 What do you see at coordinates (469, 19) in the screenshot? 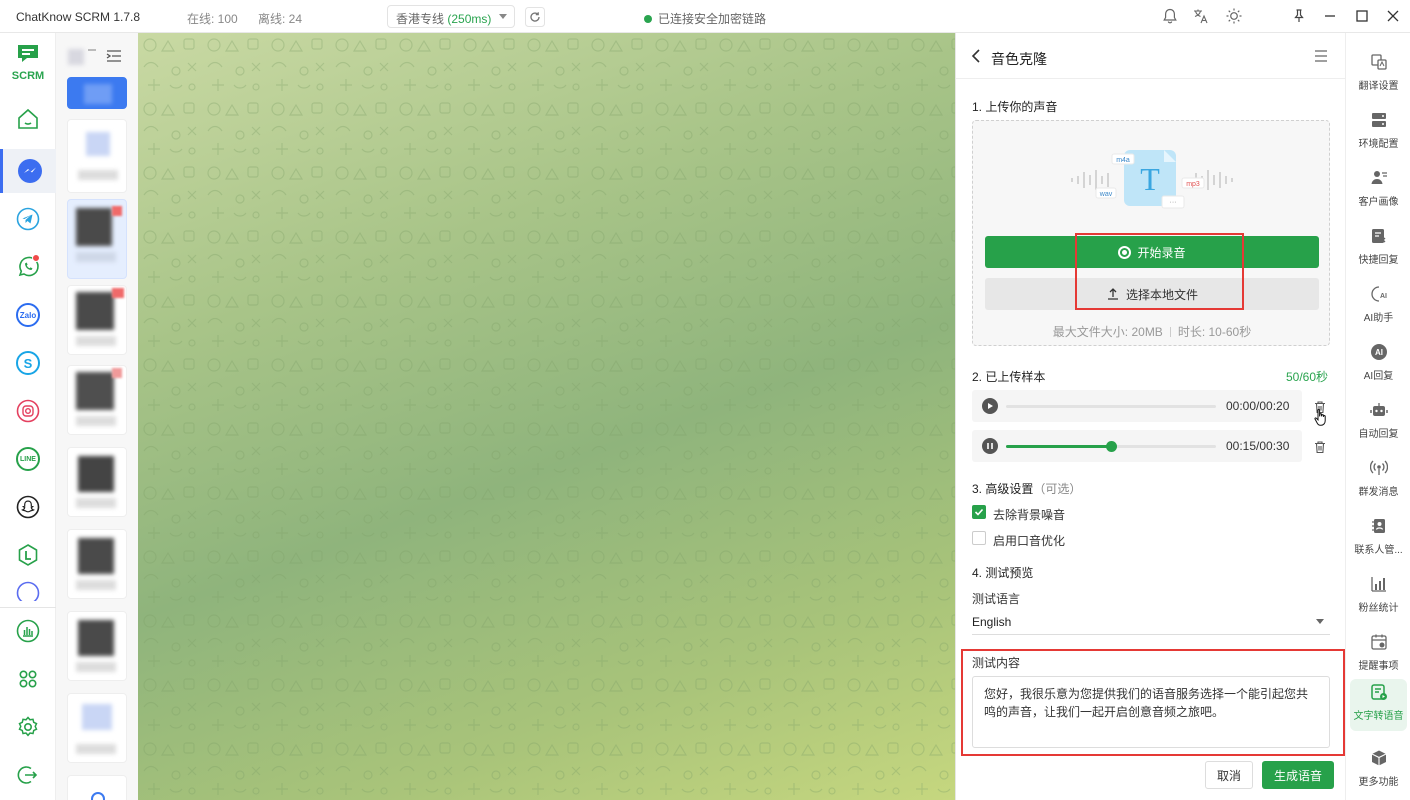
I see `route-latency: (250ms)` at bounding box center [469, 19].